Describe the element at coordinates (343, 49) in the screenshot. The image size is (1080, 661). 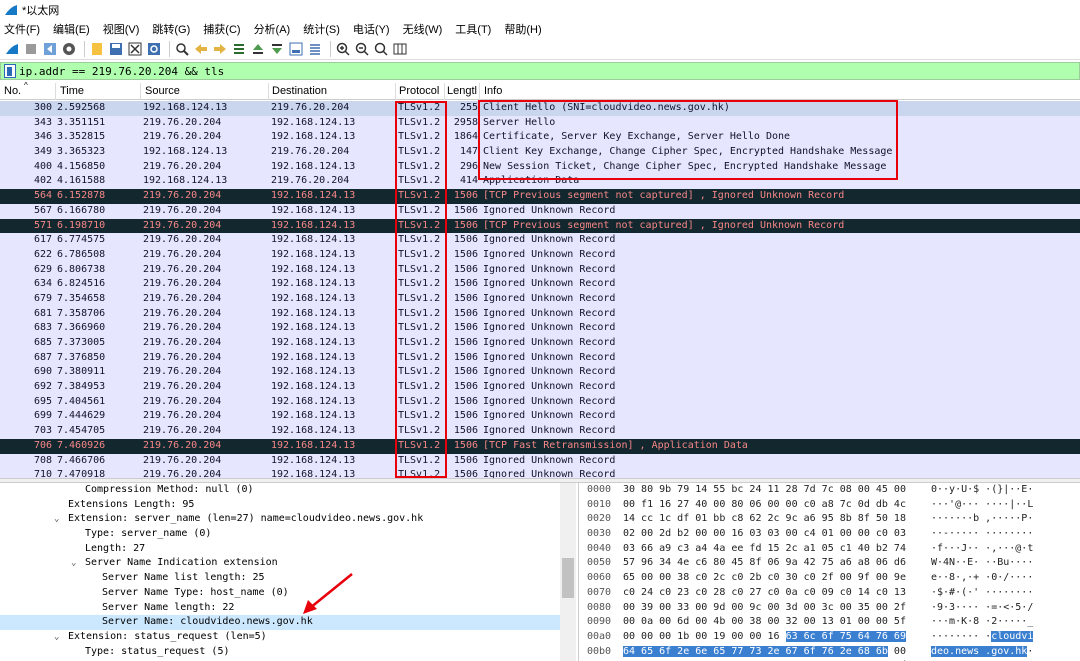
I see `zoom-in-icon` at that location.